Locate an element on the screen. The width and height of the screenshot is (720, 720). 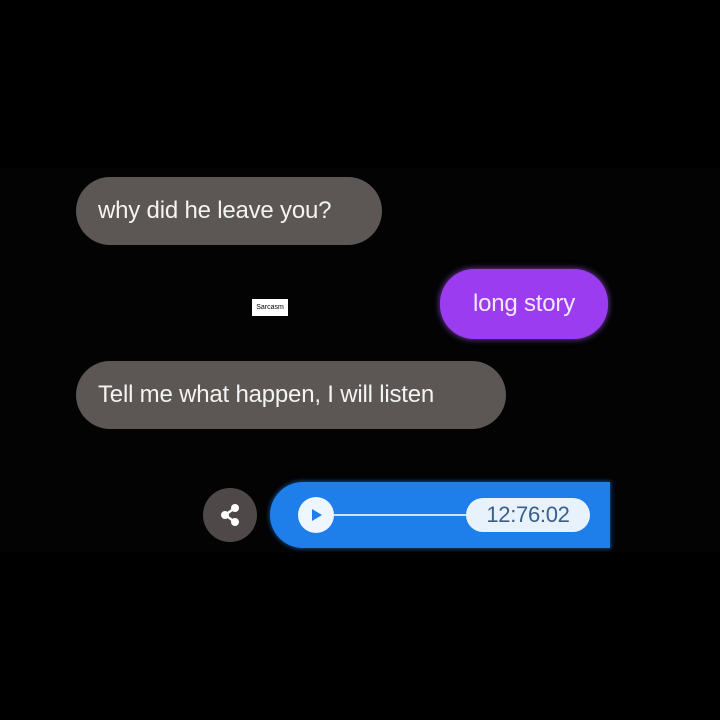
message-text: Tell me what happen, I will listen is located at coordinates (266, 394).